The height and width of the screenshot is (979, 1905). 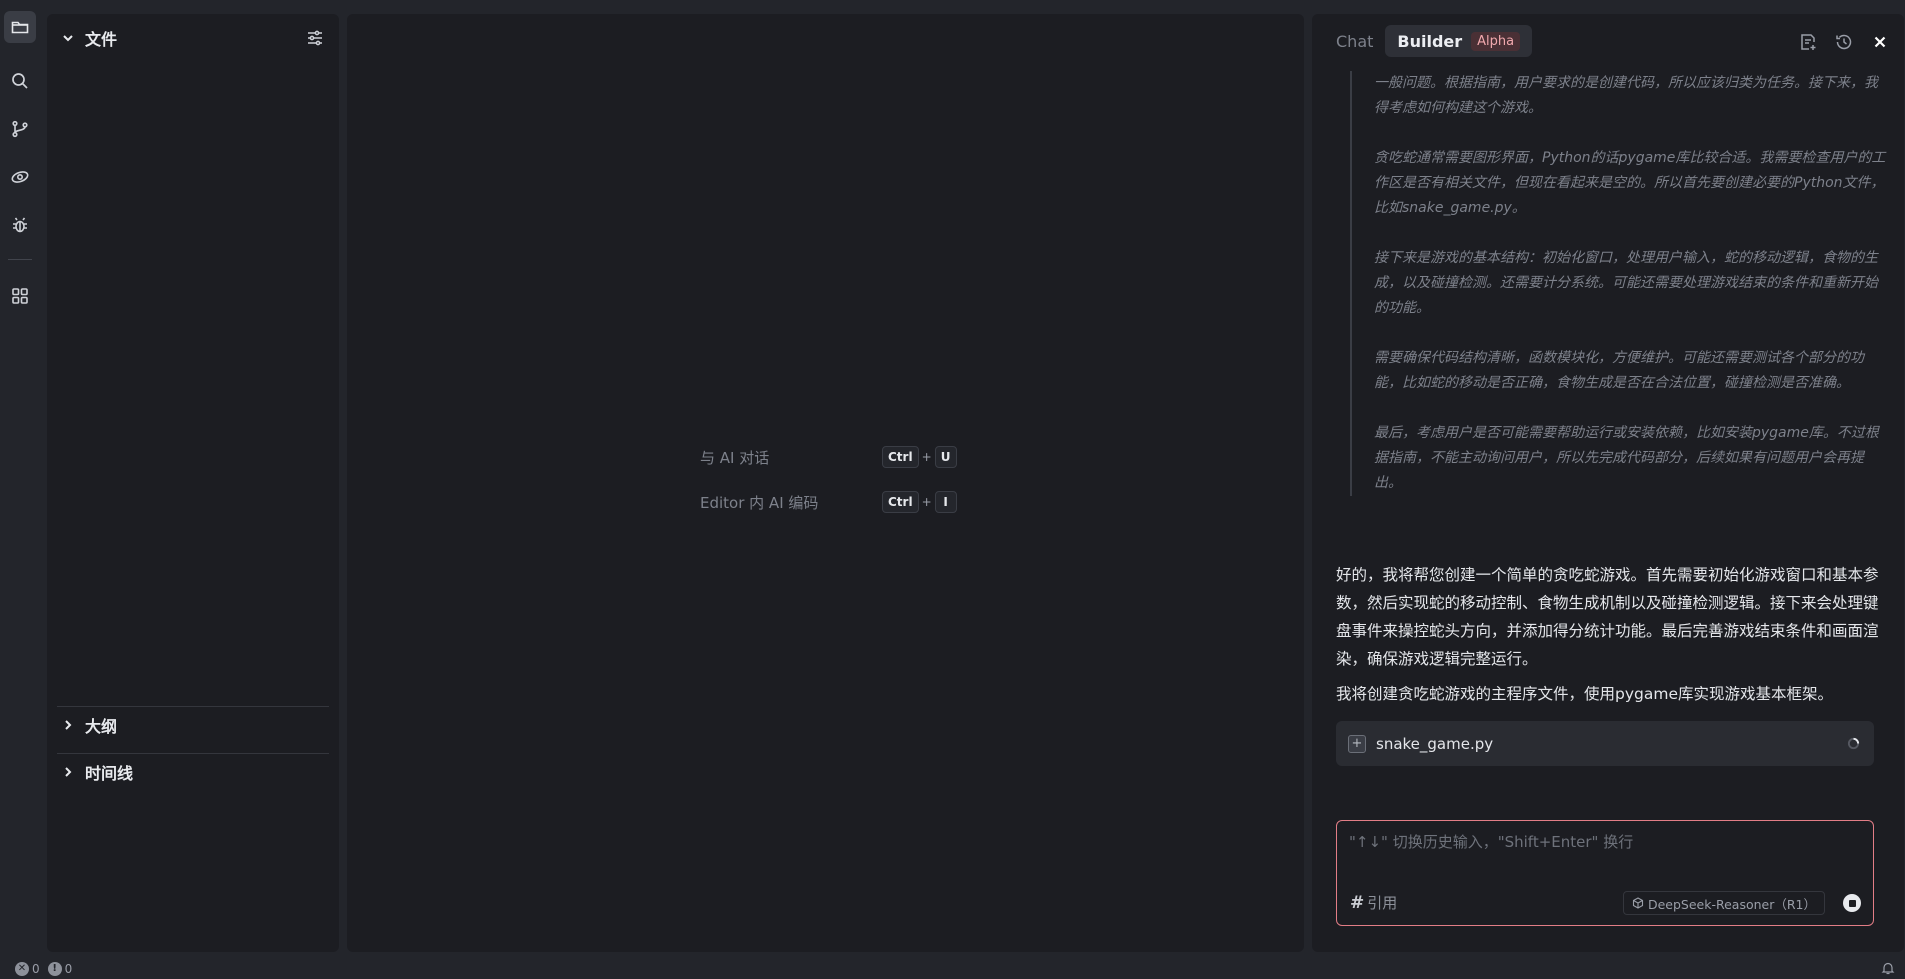 What do you see at coordinates (1357, 902) in the screenshot?
I see `hash-icon: #` at bounding box center [1357, 902].